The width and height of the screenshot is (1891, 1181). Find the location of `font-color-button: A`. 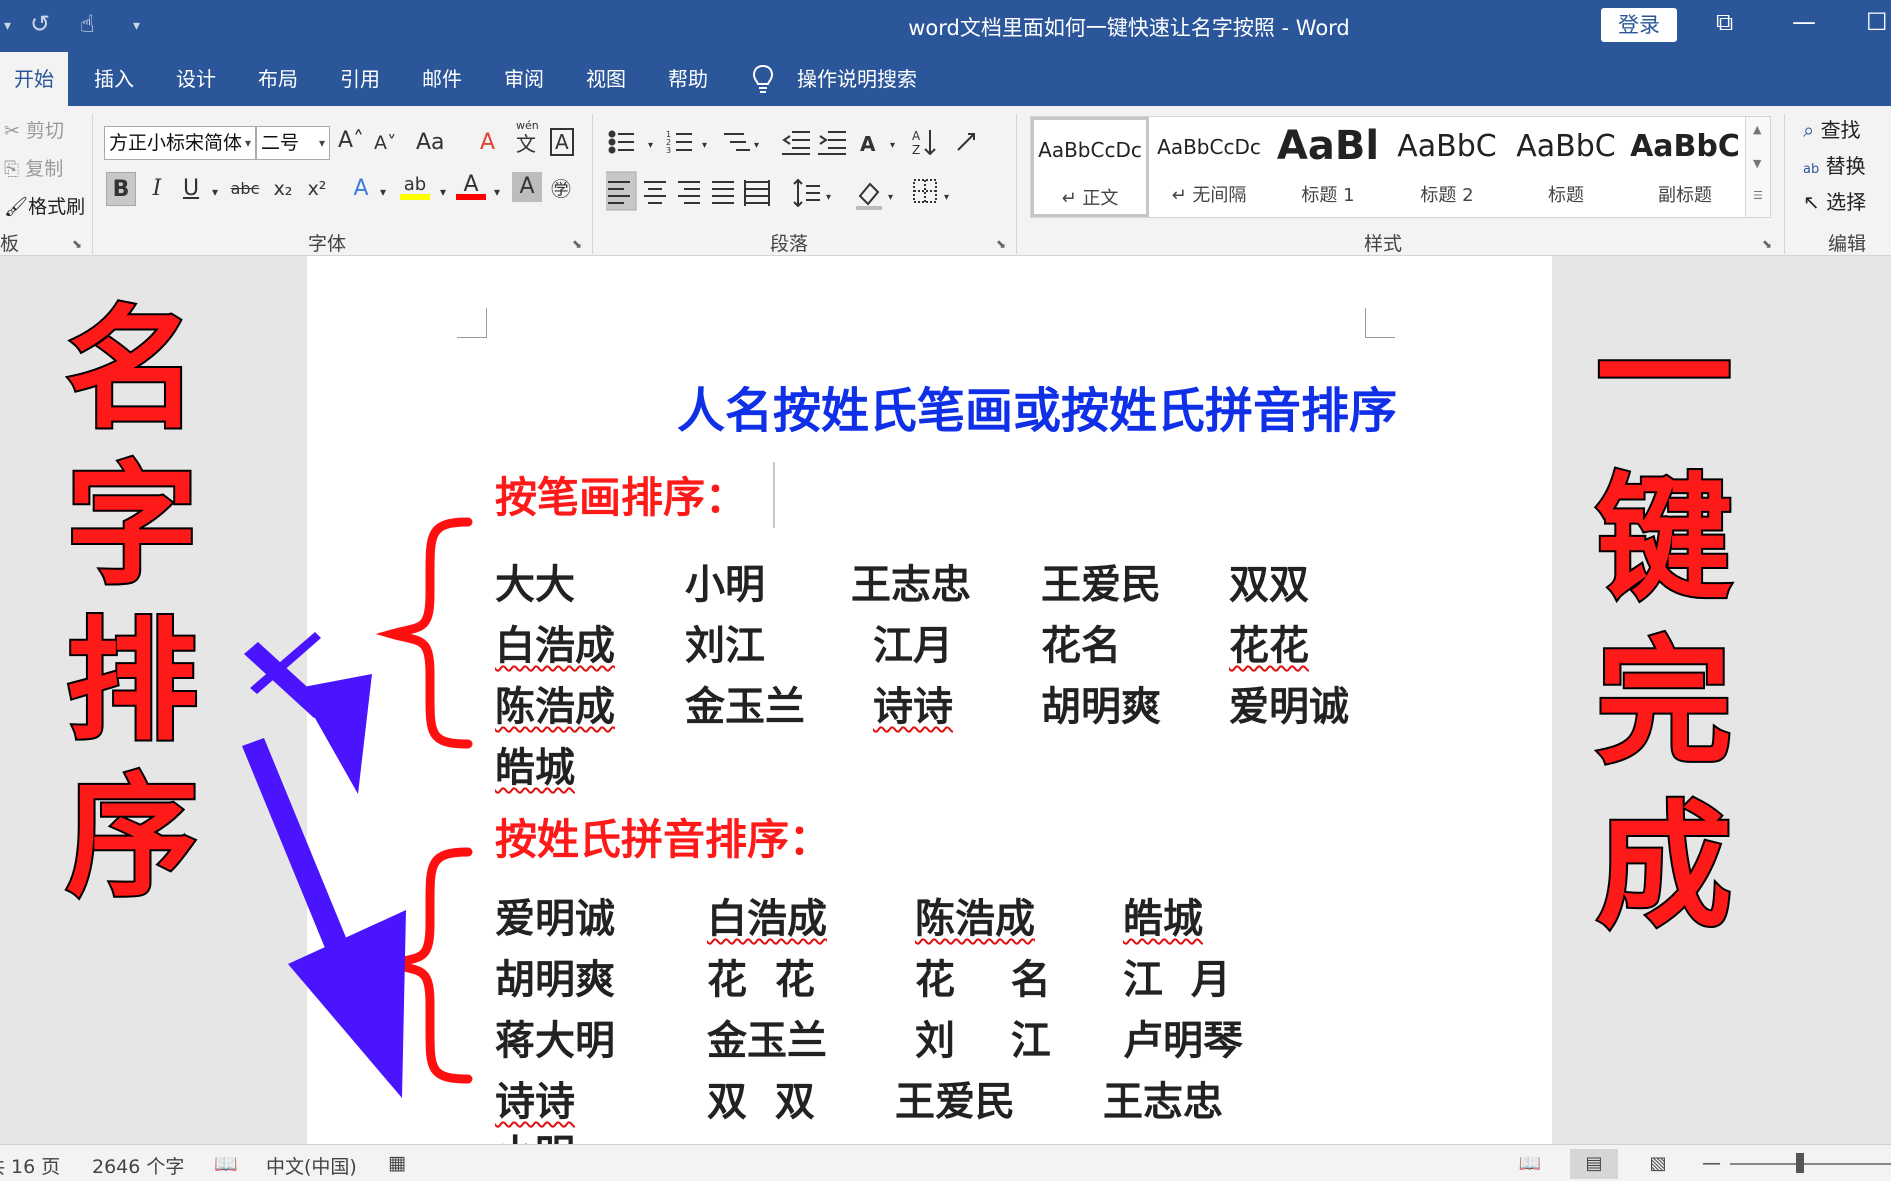

font-color-button: A is located at coordinates (471, 184).